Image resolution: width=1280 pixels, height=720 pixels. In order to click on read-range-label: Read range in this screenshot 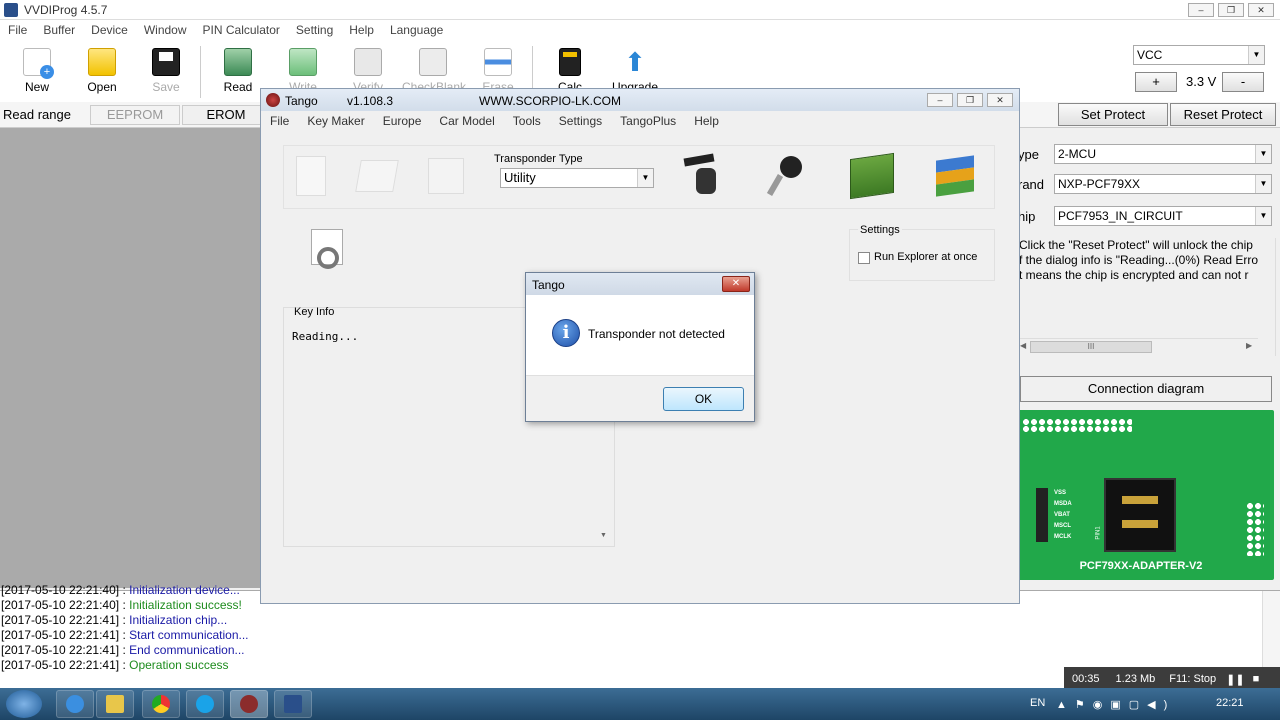, I will do `click(37, 114)`.